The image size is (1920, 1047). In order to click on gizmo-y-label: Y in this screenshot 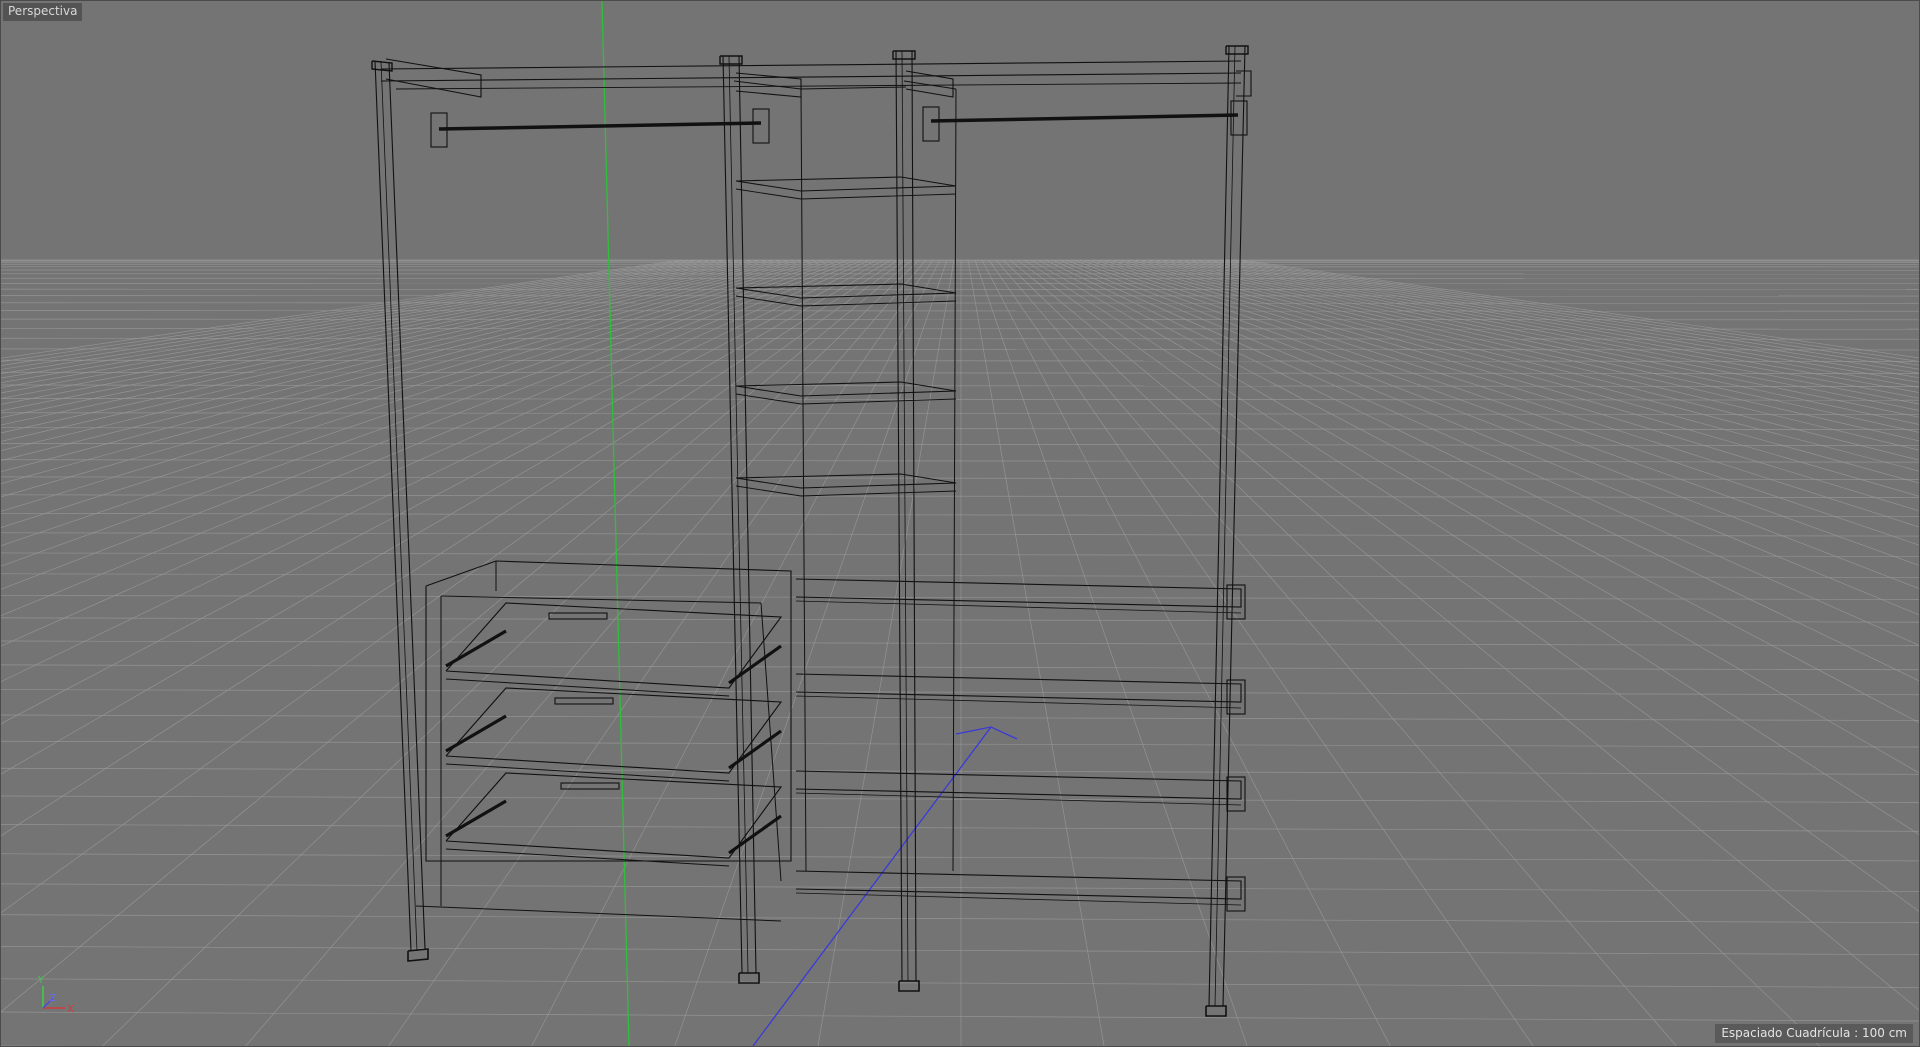, I will do `click(41, 980)`.